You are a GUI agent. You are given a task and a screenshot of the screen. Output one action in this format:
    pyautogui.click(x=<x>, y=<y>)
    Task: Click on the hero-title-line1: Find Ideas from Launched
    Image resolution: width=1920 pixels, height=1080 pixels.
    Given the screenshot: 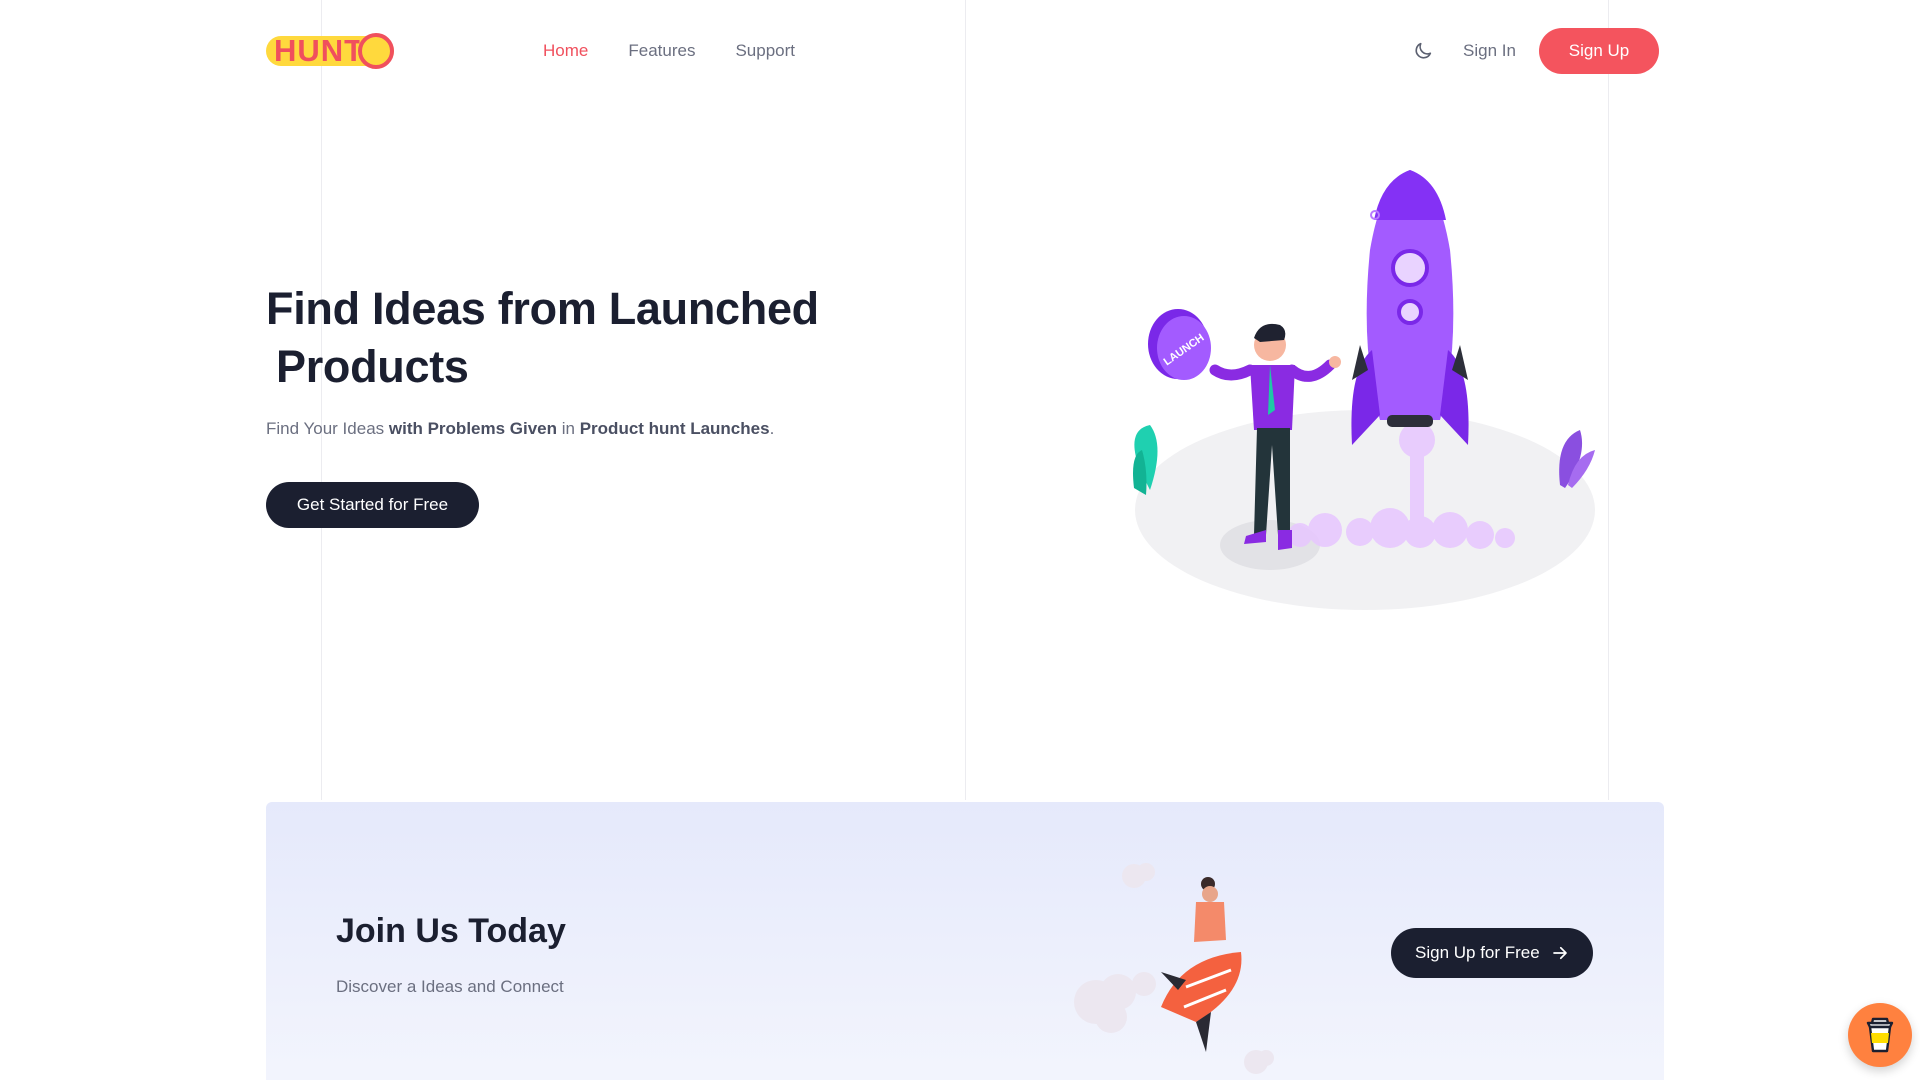 What is the action you would take?
    pyautogui.click(x=542, y=308)
    